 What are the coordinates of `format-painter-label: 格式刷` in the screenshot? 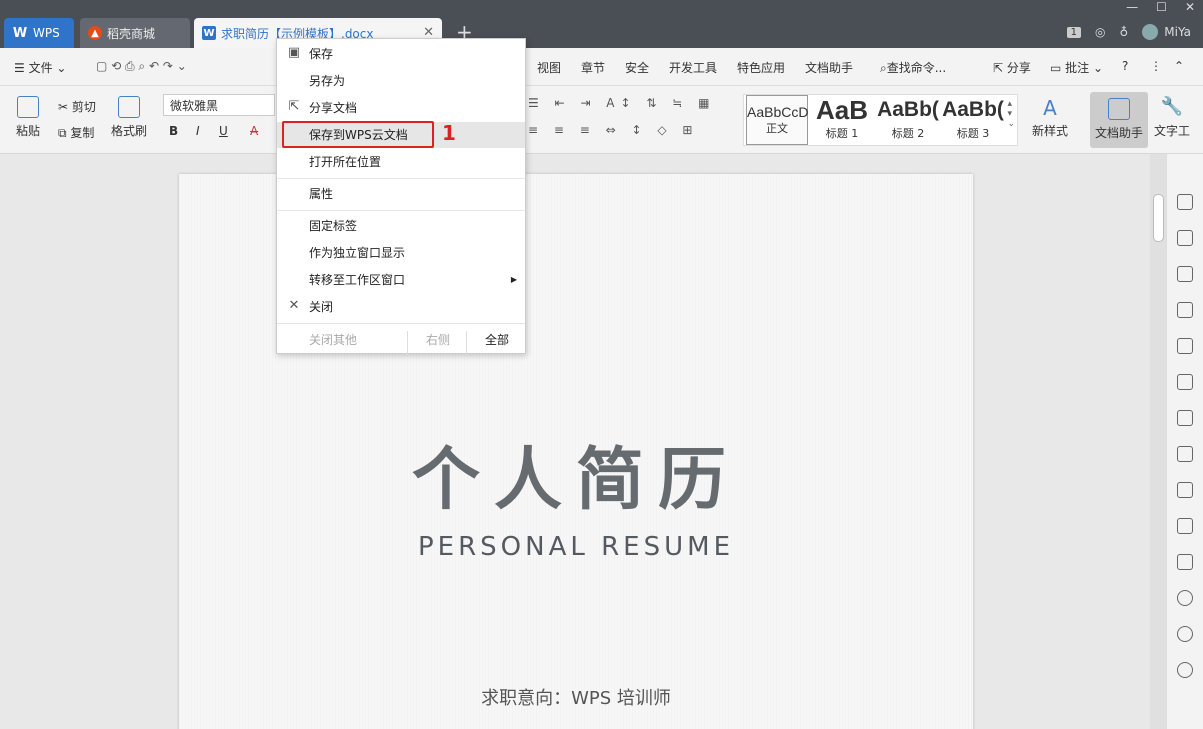 It's located at (128, 131).